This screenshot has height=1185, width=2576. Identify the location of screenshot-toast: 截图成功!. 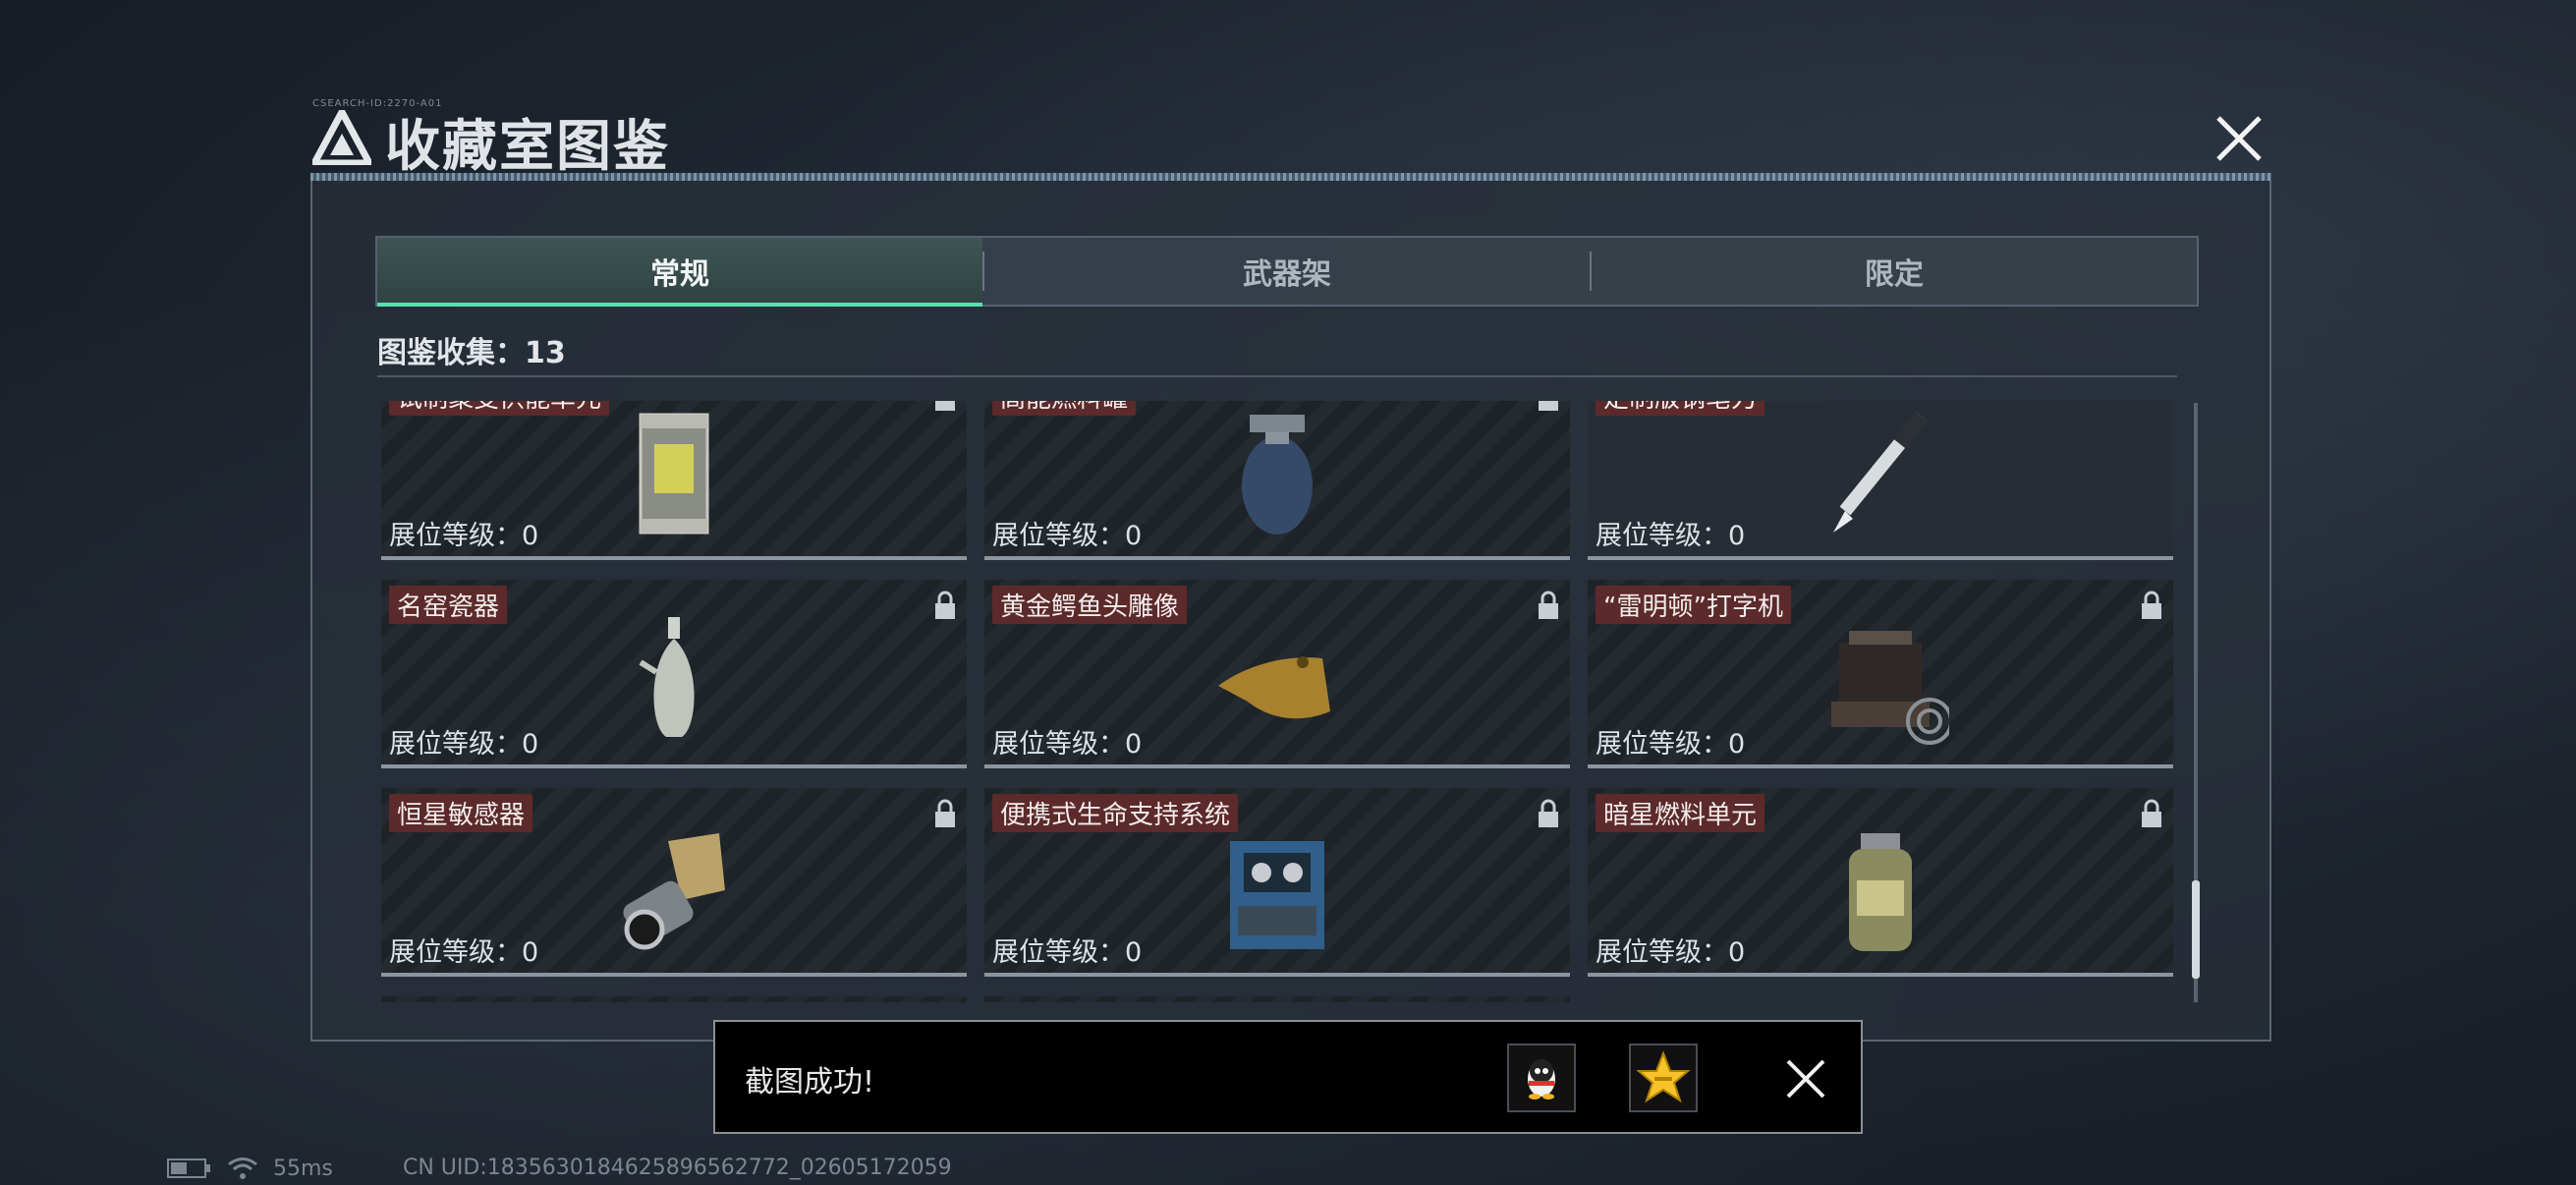
(1288, 1077).